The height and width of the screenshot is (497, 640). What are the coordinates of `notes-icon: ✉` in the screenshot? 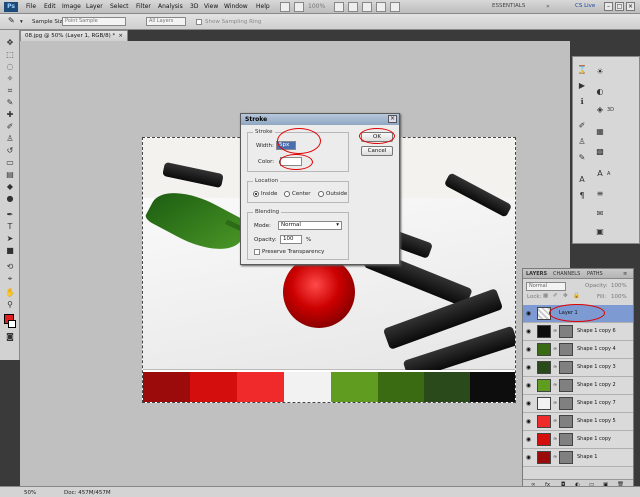 It's located at (600, 214).